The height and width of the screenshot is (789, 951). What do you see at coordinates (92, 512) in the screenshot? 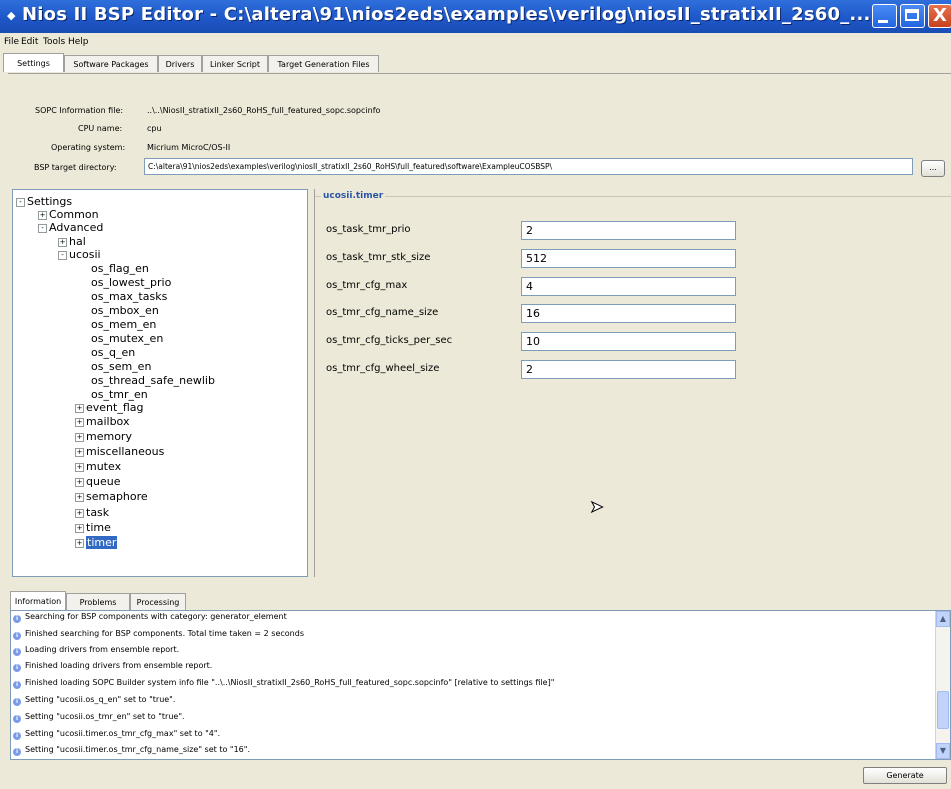
I see `tree-node-task: + task` at bounding box center [92, 512].